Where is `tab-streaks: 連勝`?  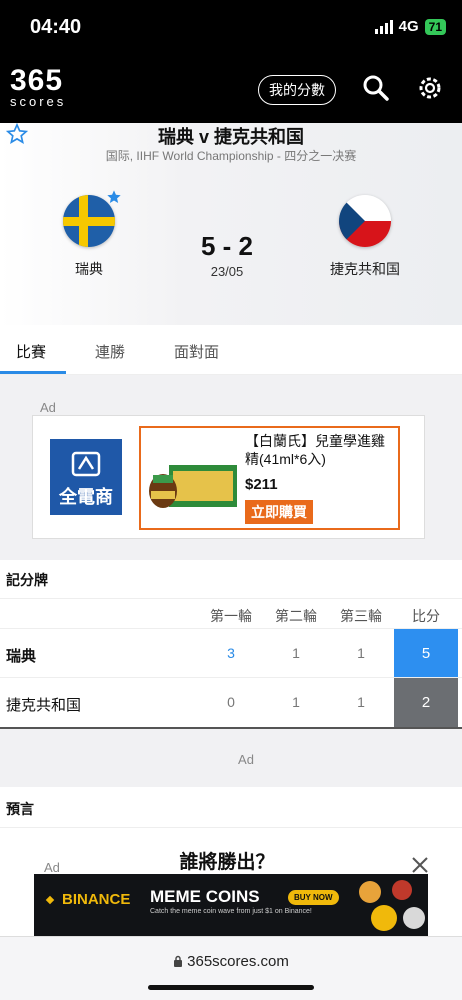
tab-streaks: 連勝 is located at coordinates (110, 351).